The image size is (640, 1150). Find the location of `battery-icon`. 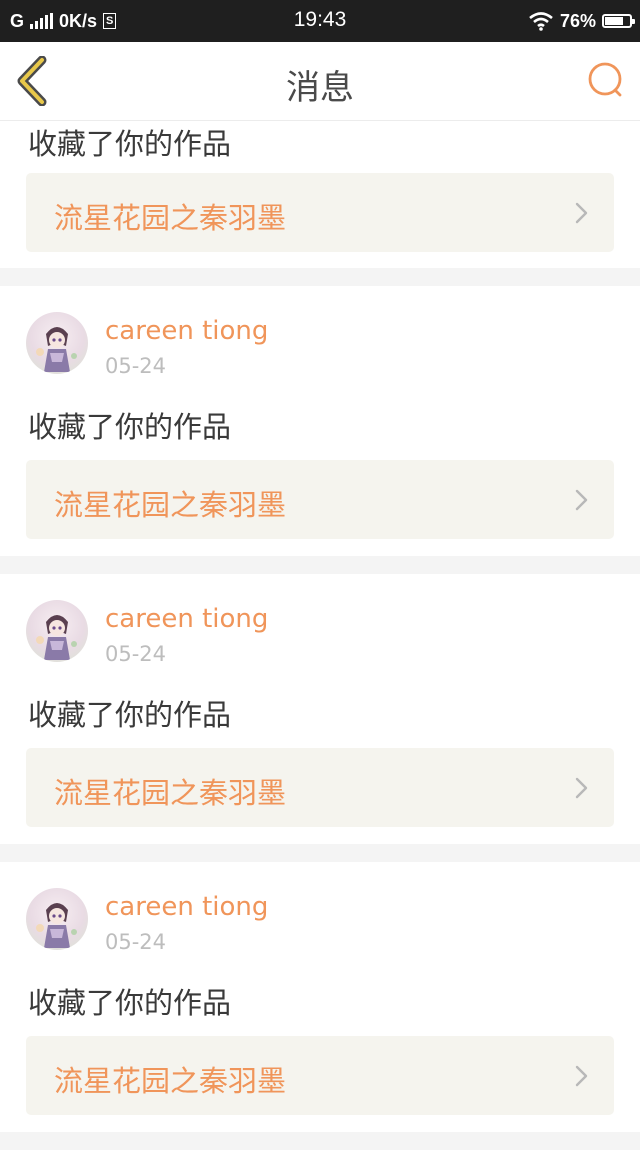

battery-icon is located at coordinates (618, 21).